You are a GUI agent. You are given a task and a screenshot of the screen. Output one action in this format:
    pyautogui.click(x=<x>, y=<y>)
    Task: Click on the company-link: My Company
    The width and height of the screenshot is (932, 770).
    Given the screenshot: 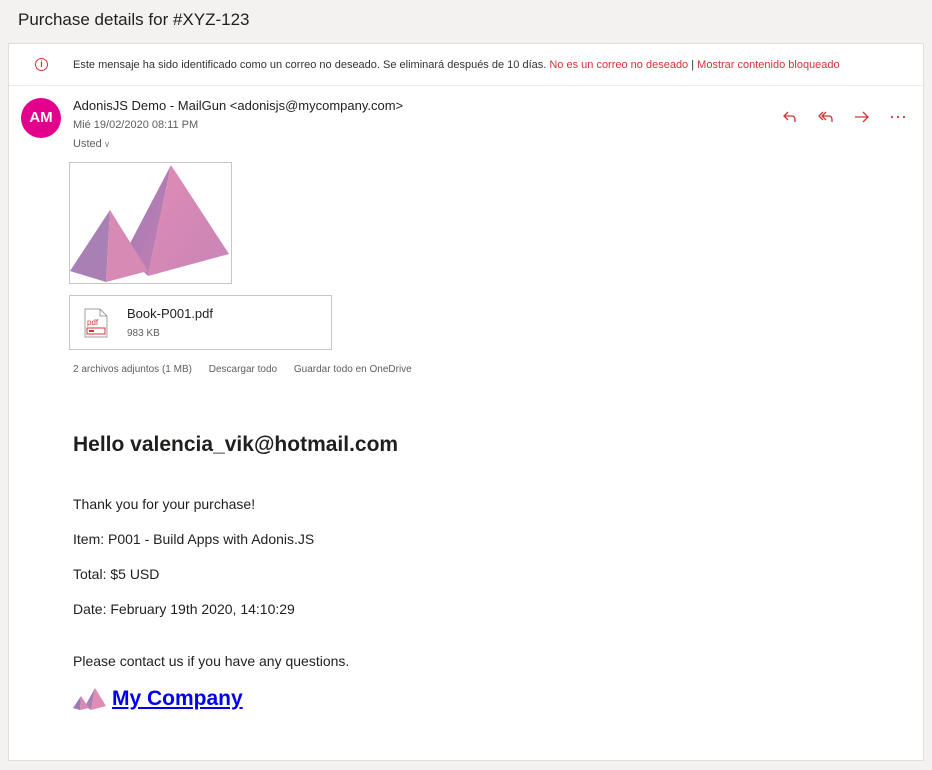 What is the action you would take?
    pyautogui.click(x=177, y=699)
    